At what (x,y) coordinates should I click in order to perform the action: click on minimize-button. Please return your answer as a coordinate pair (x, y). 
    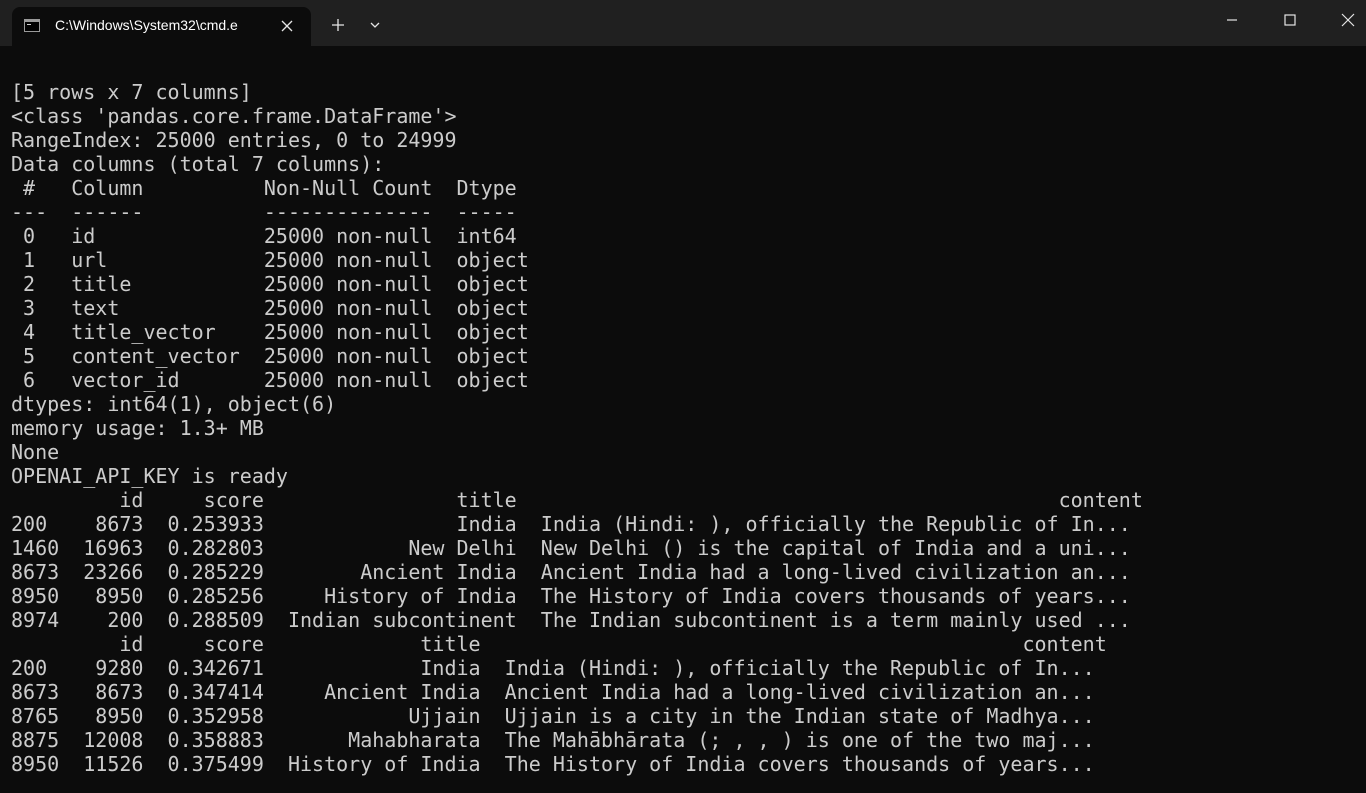
    Looking at the image, I should click on (1232, 20).